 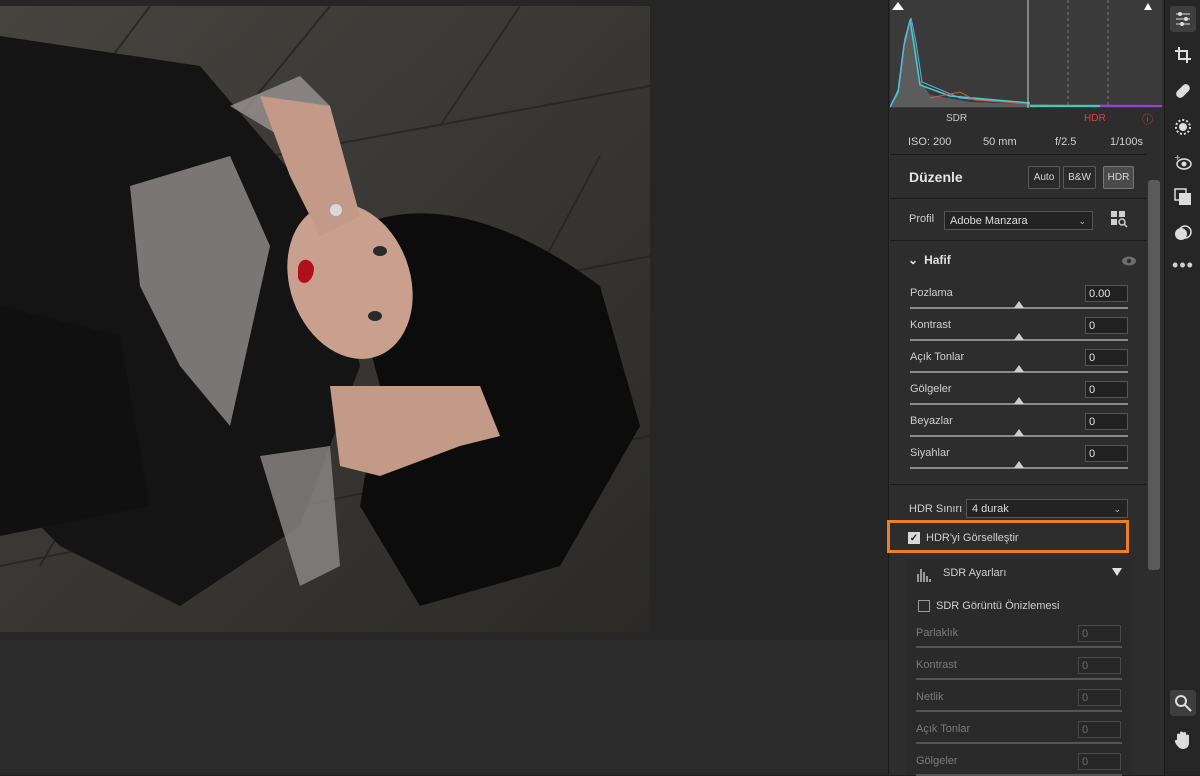 What do you see at coordinates (1079, 177) in the screenshot?
I see `bw-button: B&W` at bounding box center [1079, 177].